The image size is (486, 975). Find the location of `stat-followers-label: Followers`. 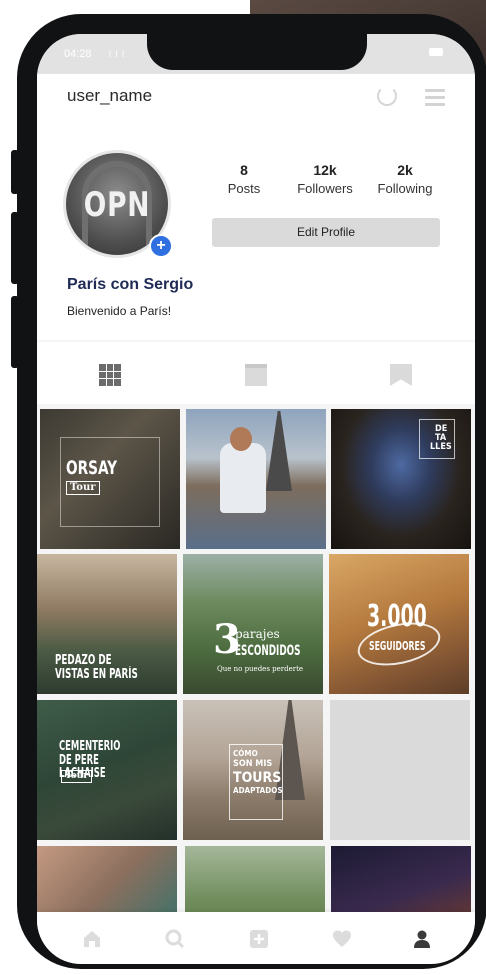

stat-followers-label: Followers is located at coordinates (325, 188).